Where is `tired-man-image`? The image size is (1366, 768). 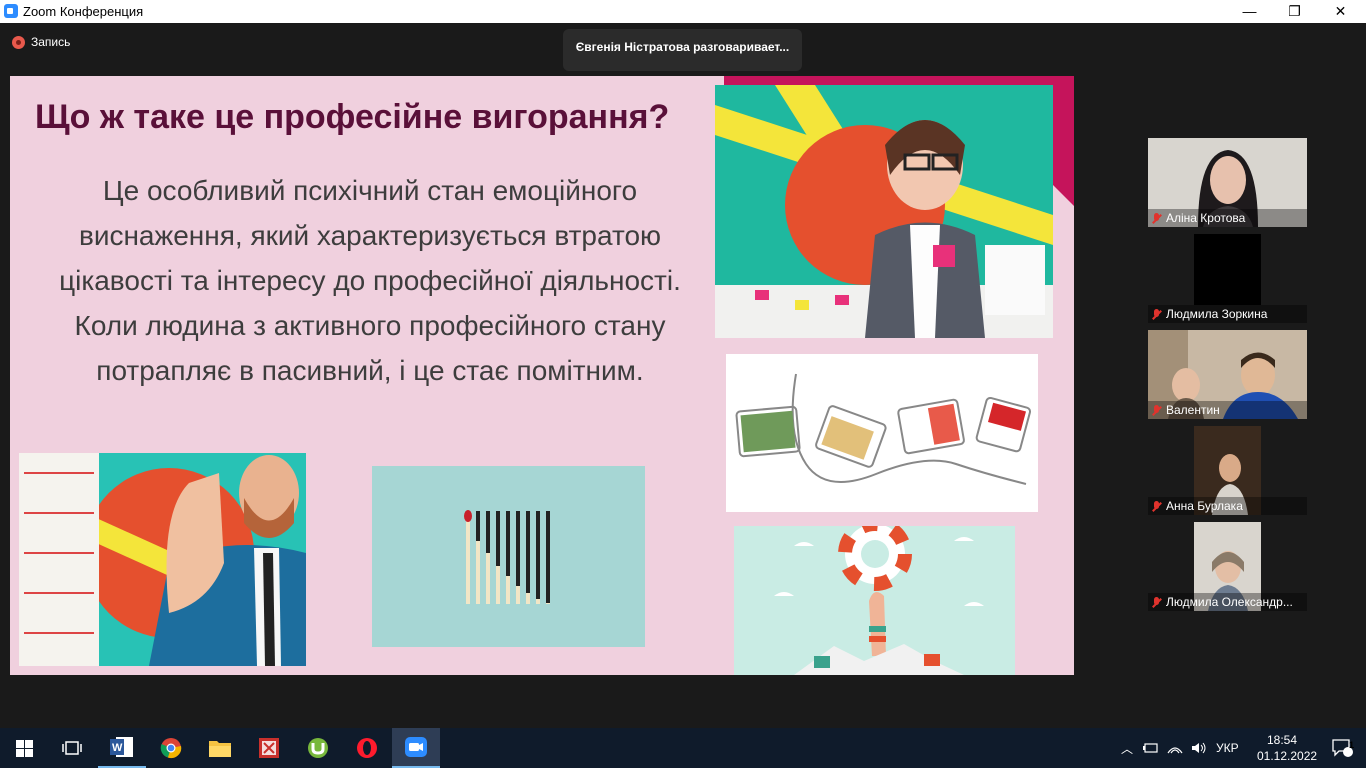
tired-man-image is located at coordinates (162, 559).